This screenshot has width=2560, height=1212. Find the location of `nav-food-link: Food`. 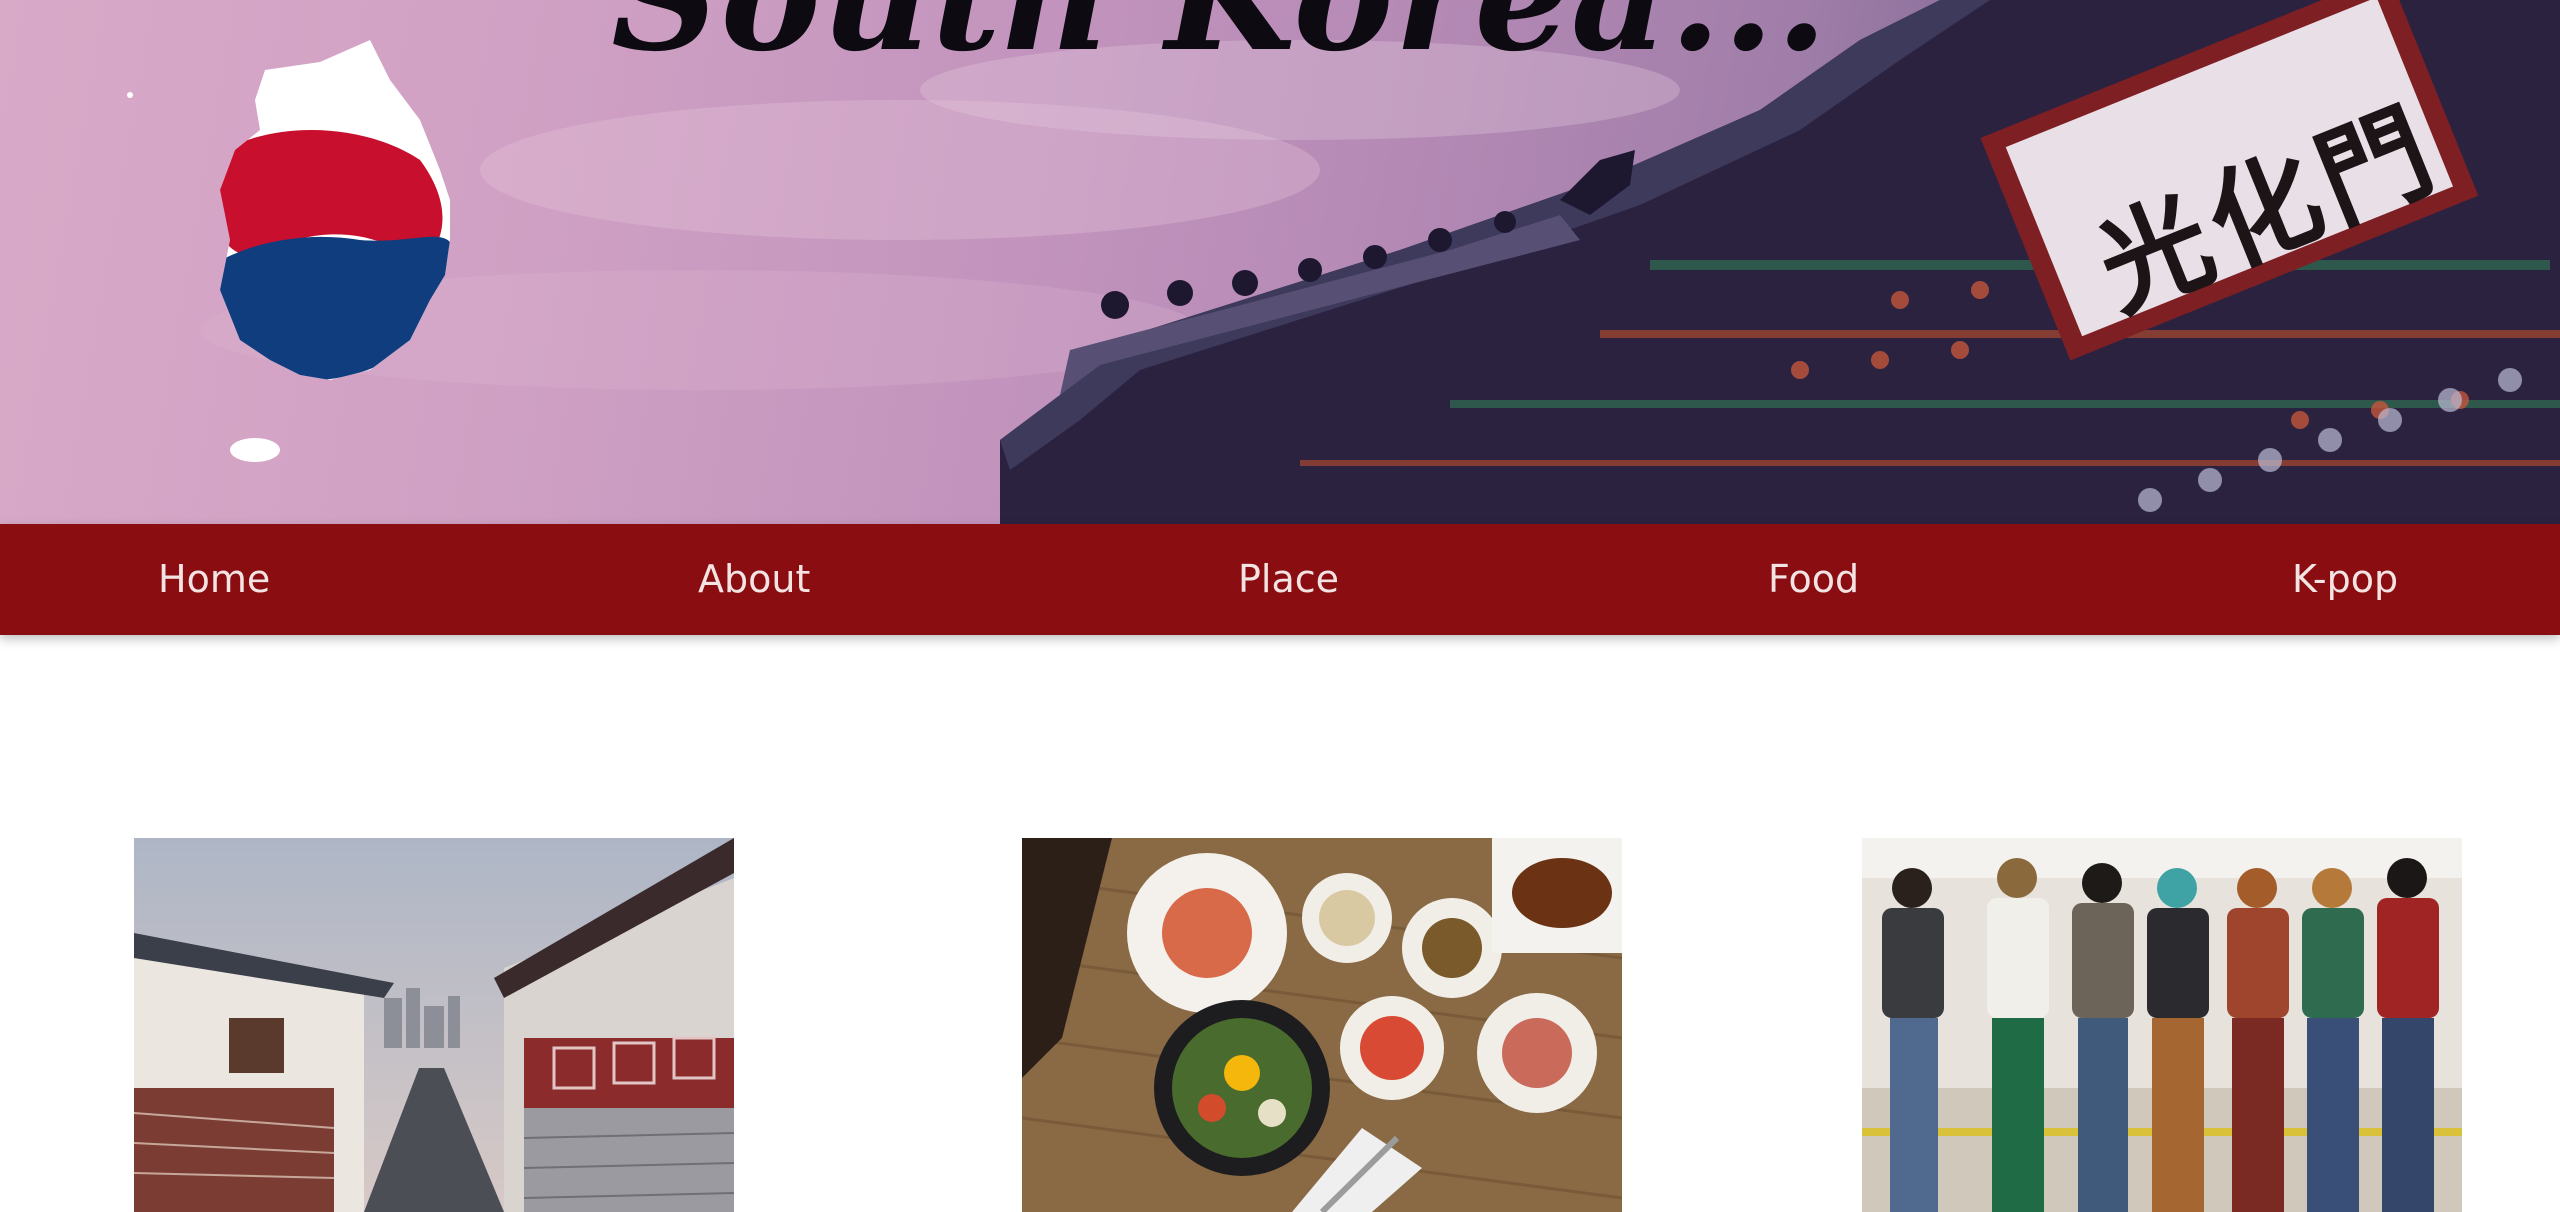

nav-food-link: Food is located at coordinates (1813, 579).